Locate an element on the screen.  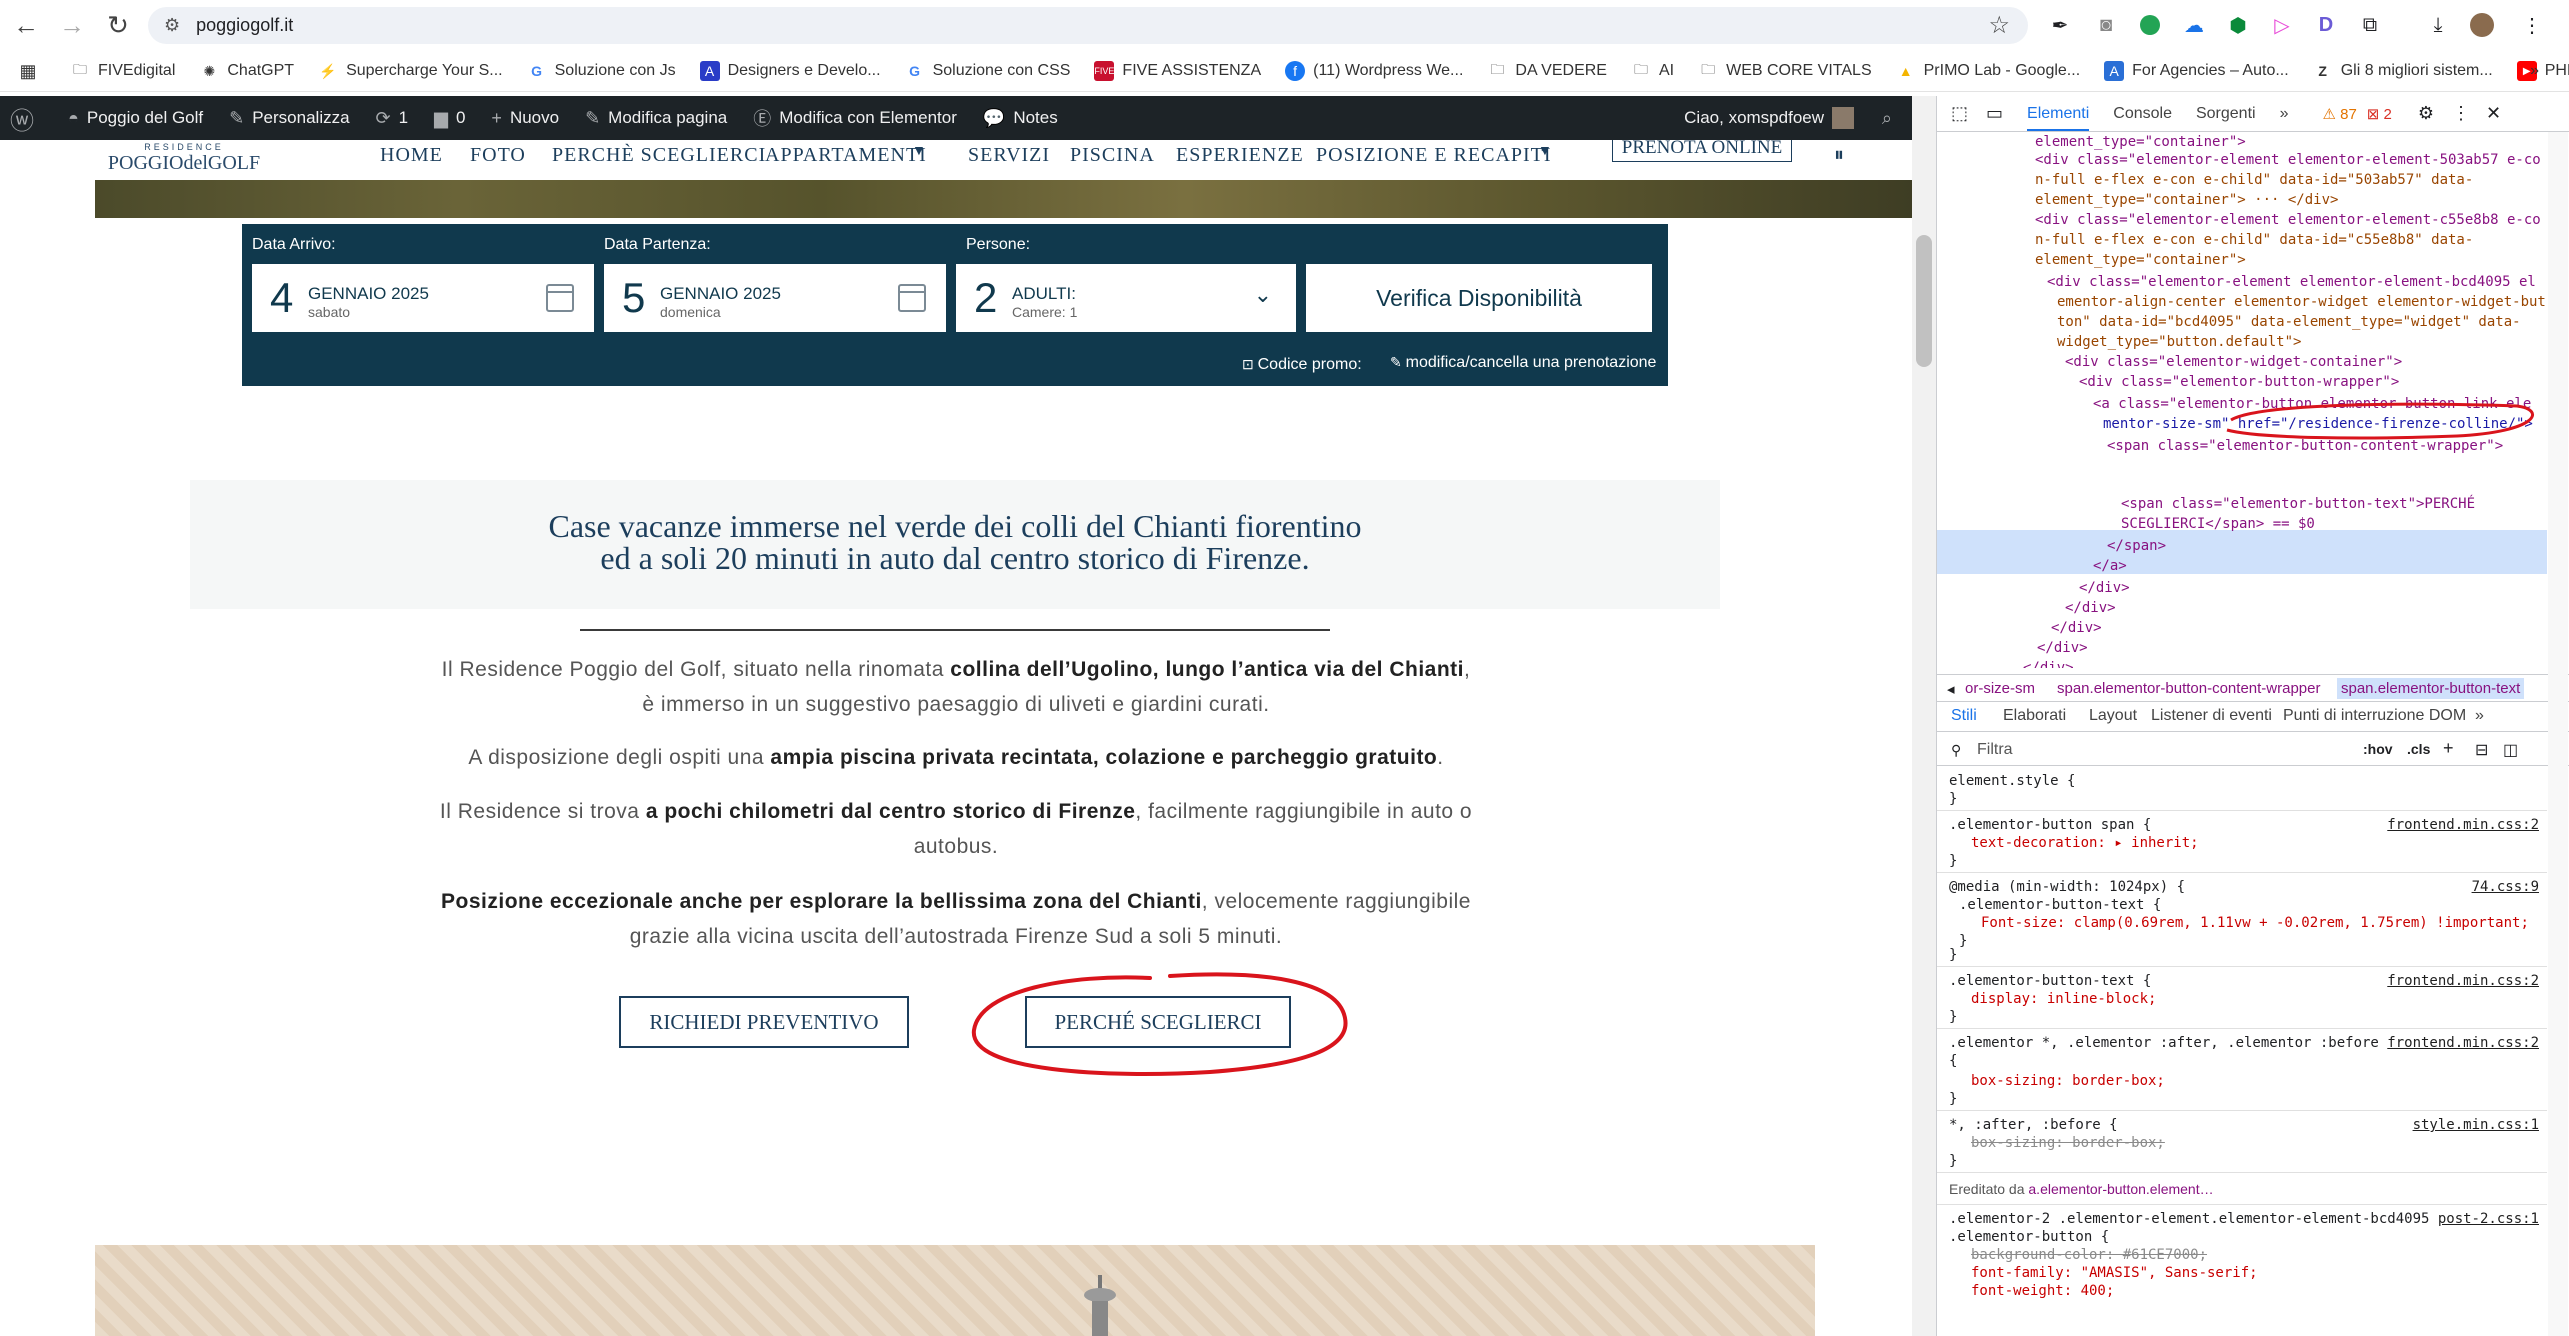
tab-layout: Layout is located at coordinates (2113, 716).